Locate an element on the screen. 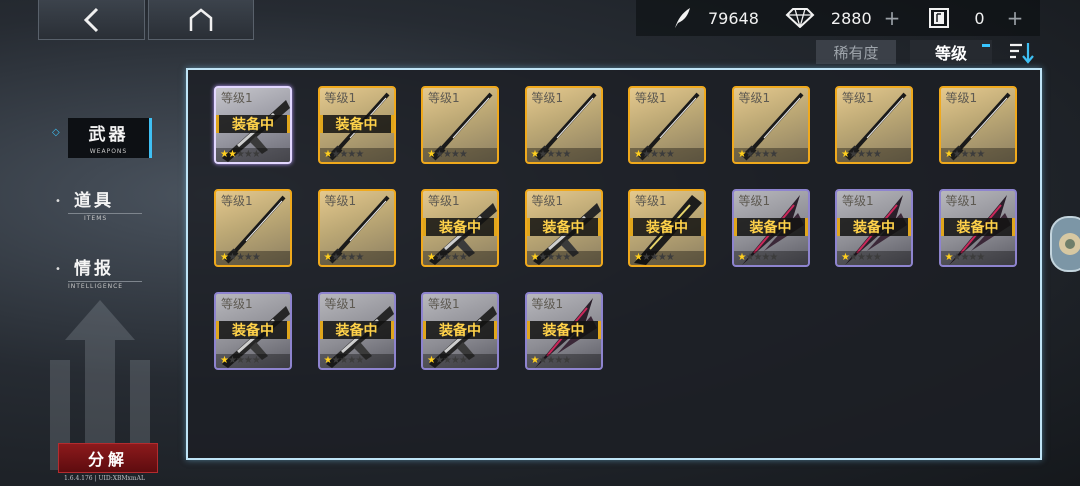 The image size is (1080, 486). tab-weapons: 武器 WEAPONS is located at coordinates (110, 138).